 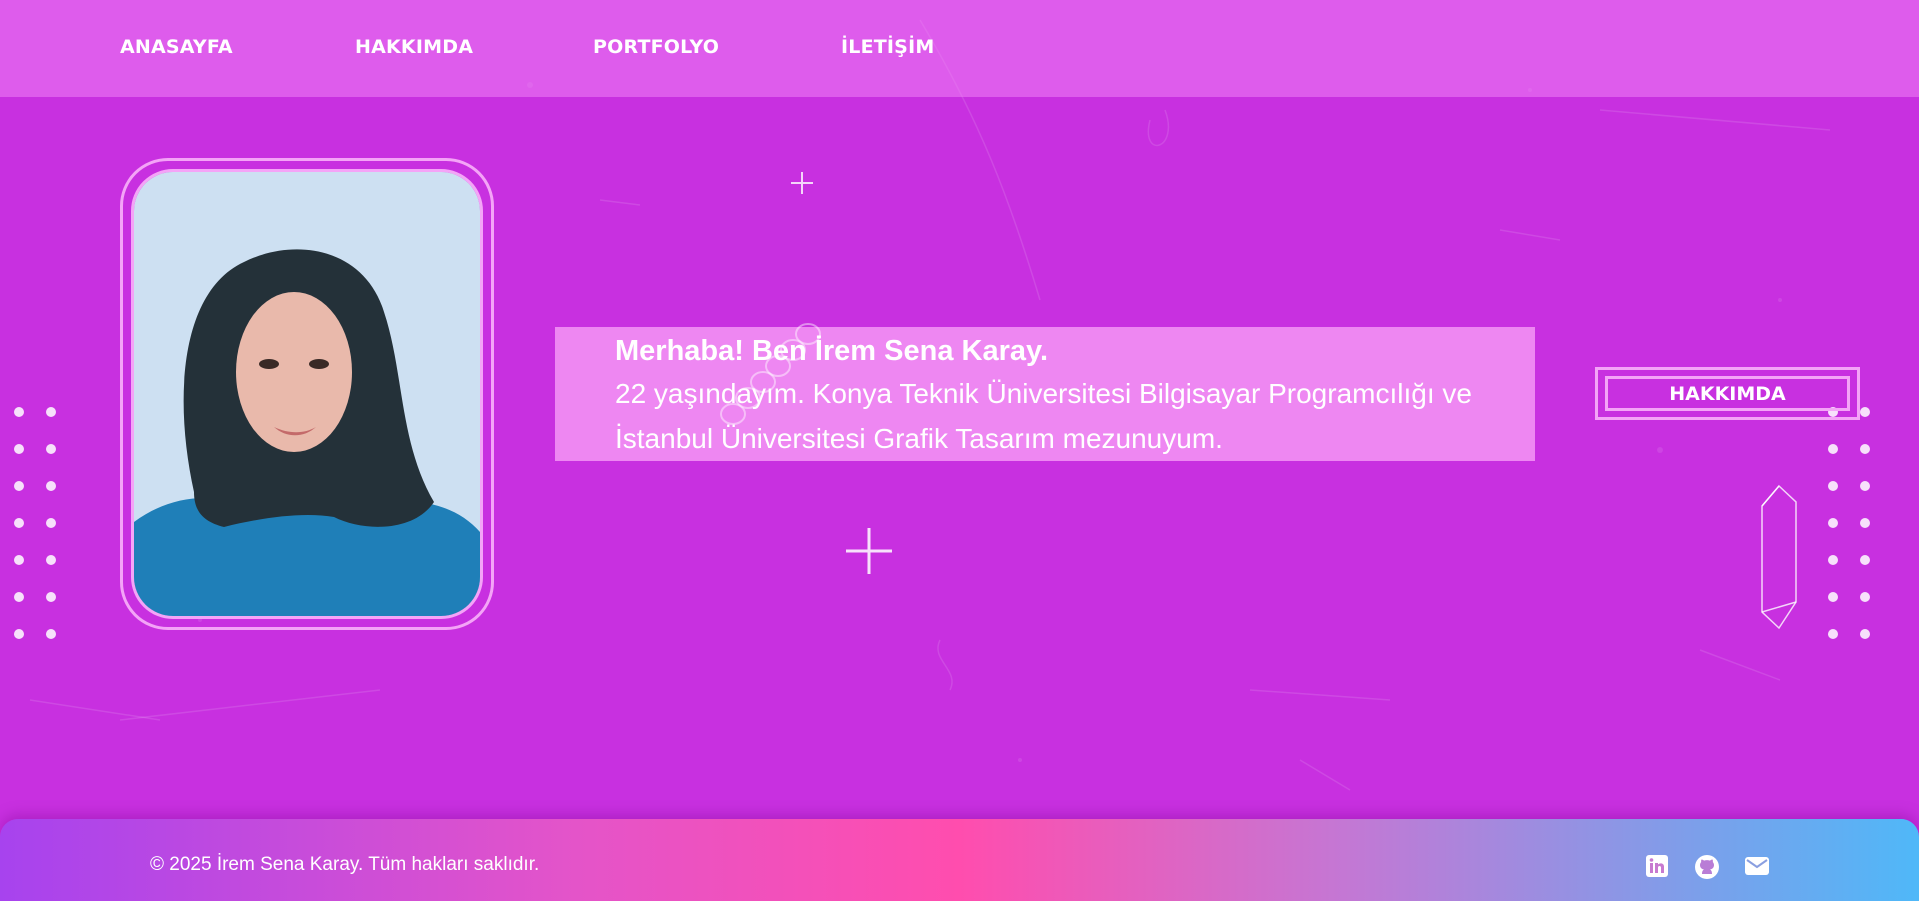 What do you see at coordinates (1758, 868) in the screenshot?
I see `envelope-icon` at bounding box center [1758, 868].